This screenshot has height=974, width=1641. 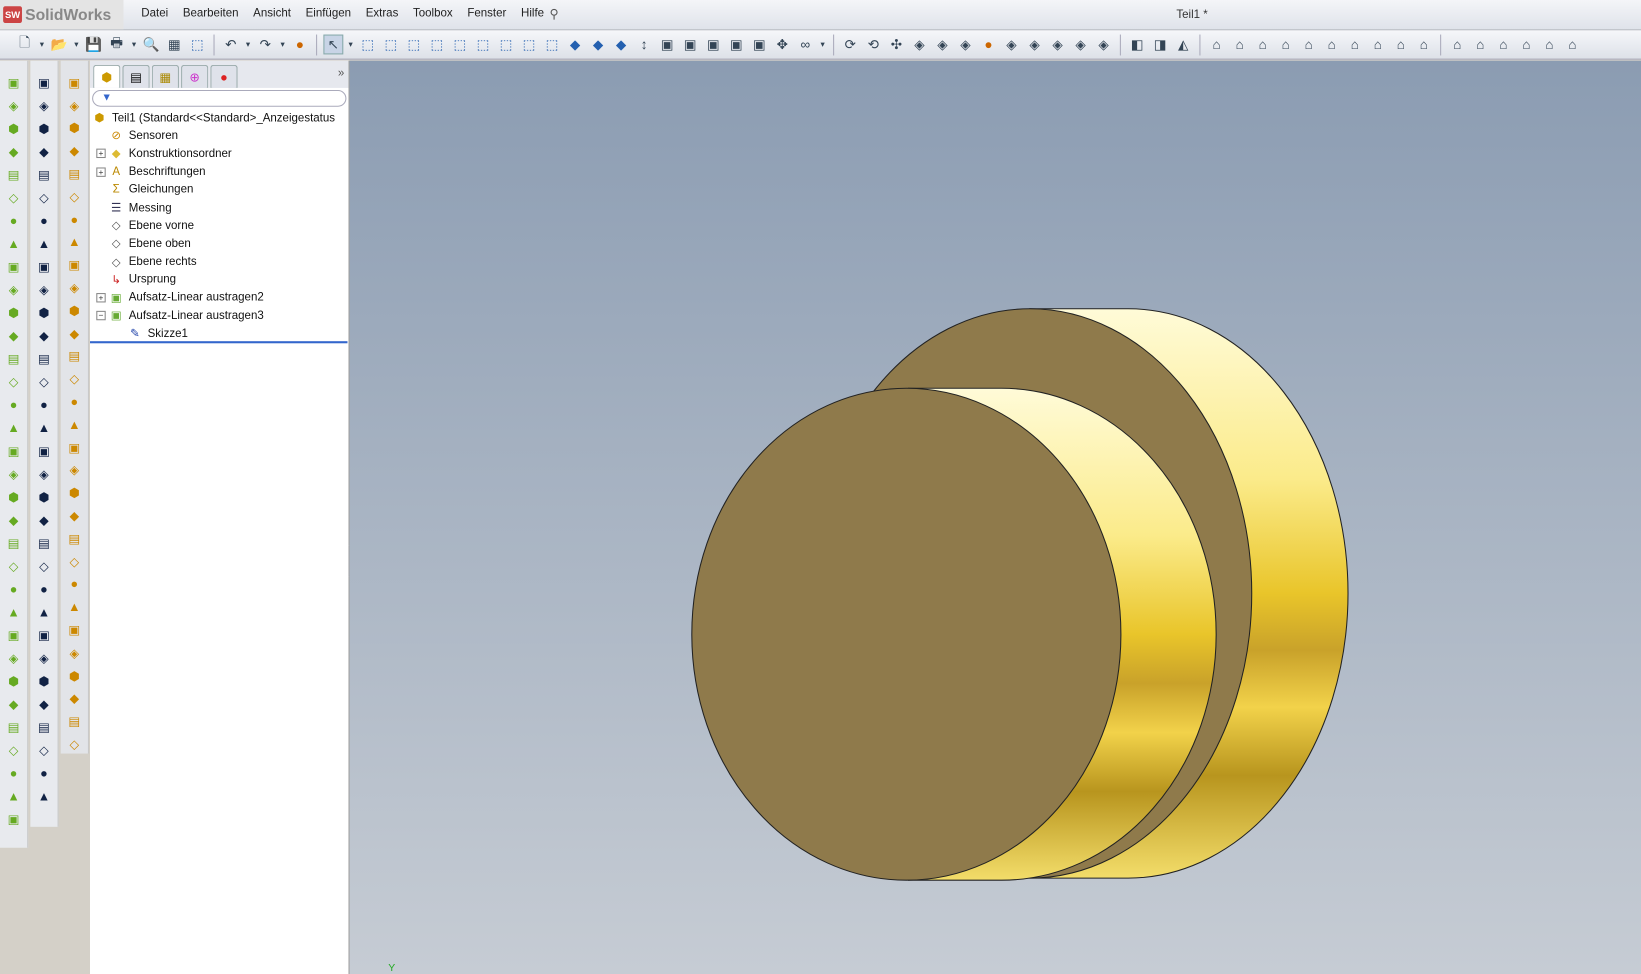 What do you see at coordinates (13, 658) in the screenshot?
I see `feature-icon: ◈` at bounding box center [13, 658].